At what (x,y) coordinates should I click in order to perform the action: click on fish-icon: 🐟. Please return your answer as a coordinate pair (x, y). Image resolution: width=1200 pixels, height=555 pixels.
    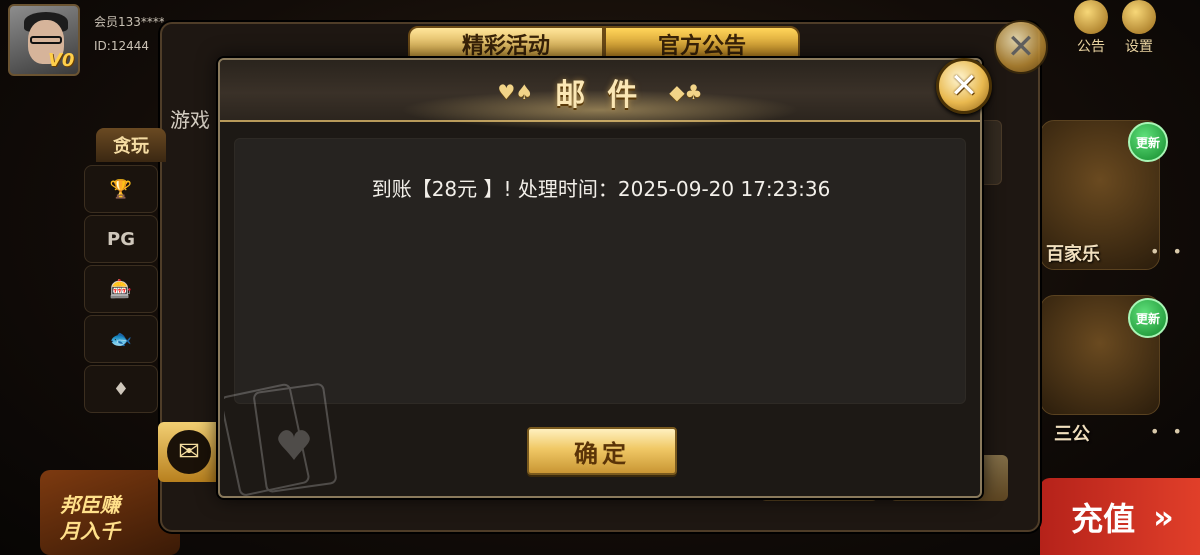
    Looking at the image, I should click on (121, 339).